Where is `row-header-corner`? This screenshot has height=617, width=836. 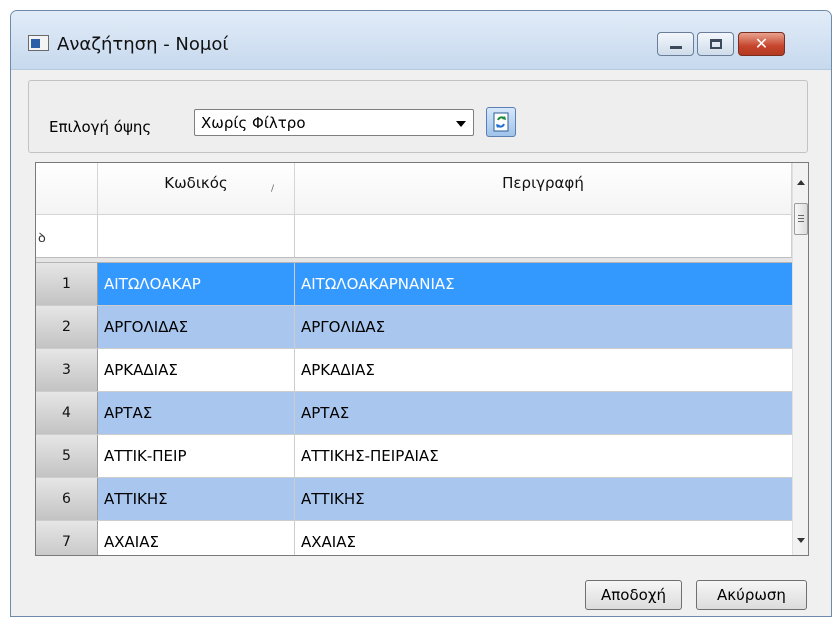
row-header-corner is located at coordinates (67, 189).